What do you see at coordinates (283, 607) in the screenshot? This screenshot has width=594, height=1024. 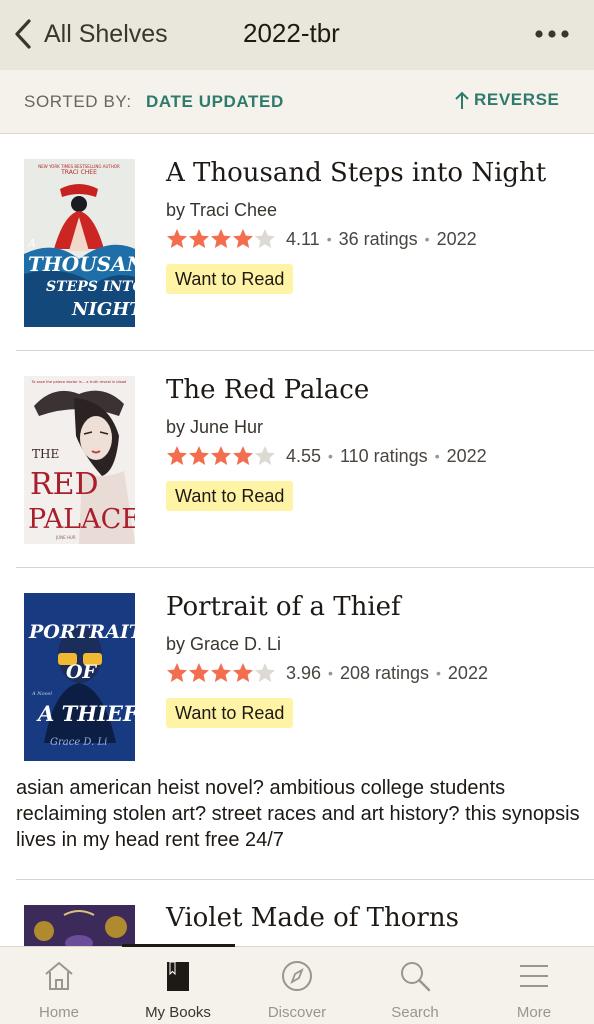 I see `book-title: Portrait of a Thief` at bounding box center [283, 607].